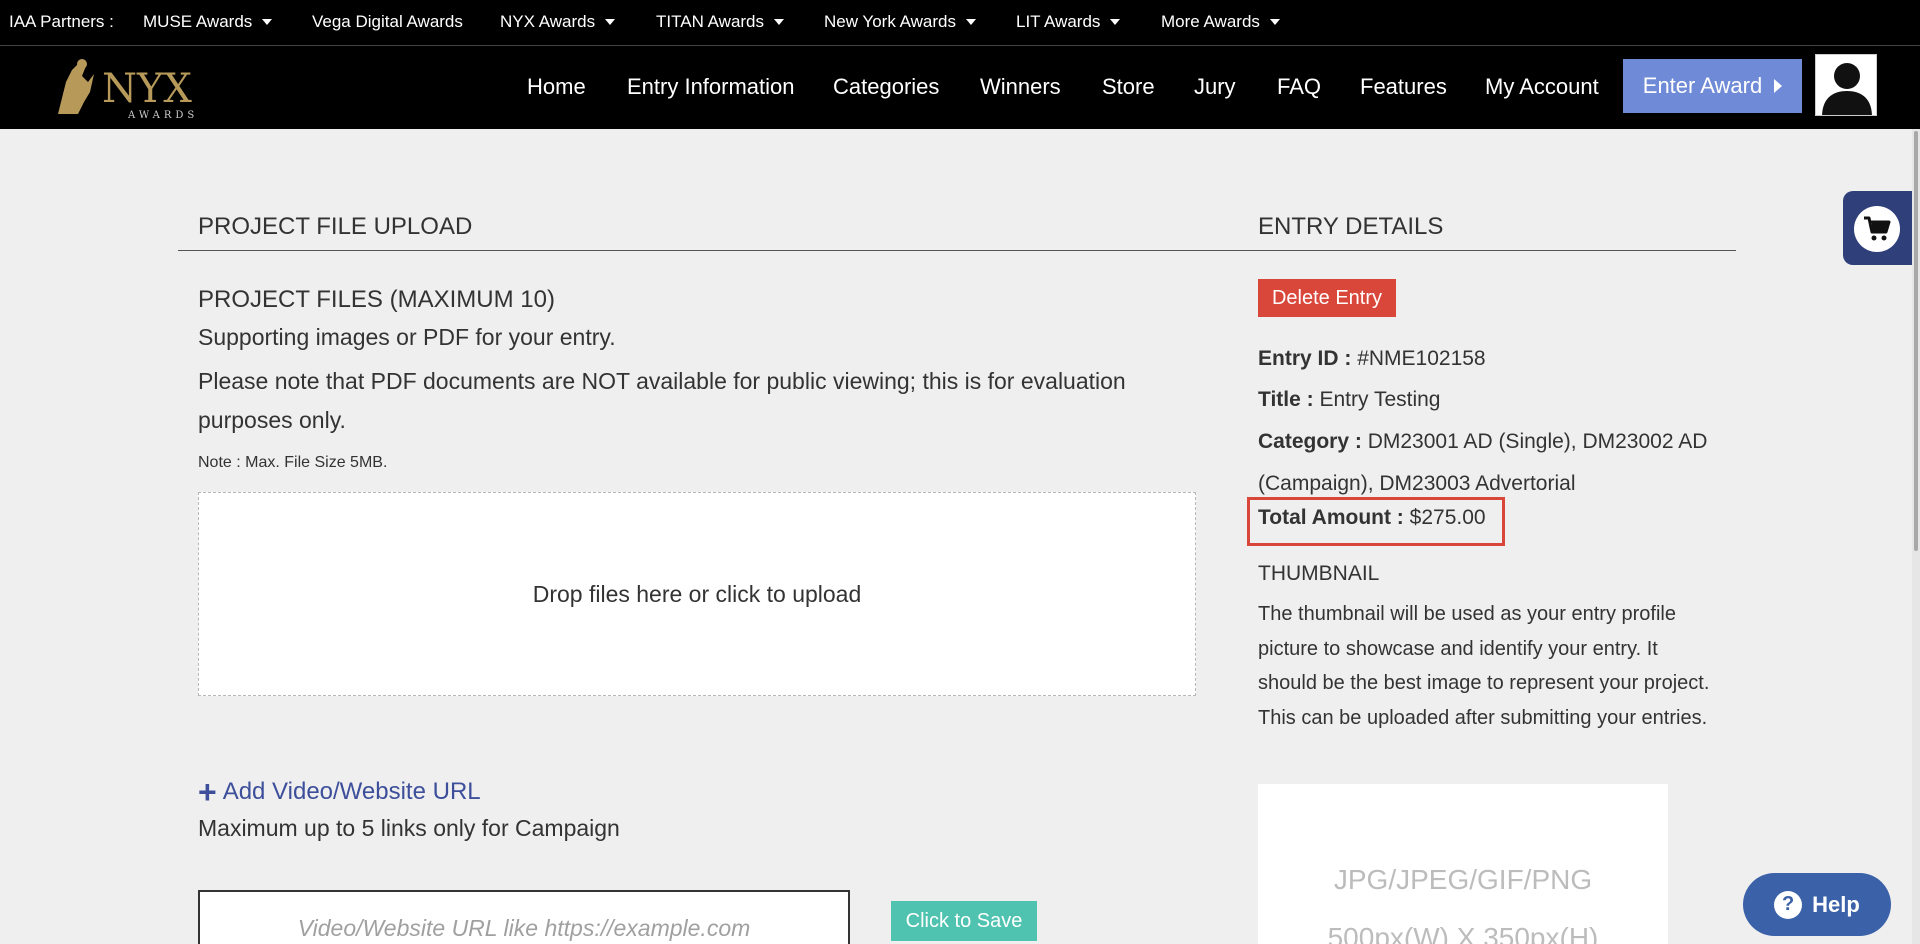 Image resolution: width=1920 pixels, height=944 pixels. What do you see at coordinates (1215, 87) in the screenshot?
I see `nav-jury: Jury` at bounding box center [1215, 87].